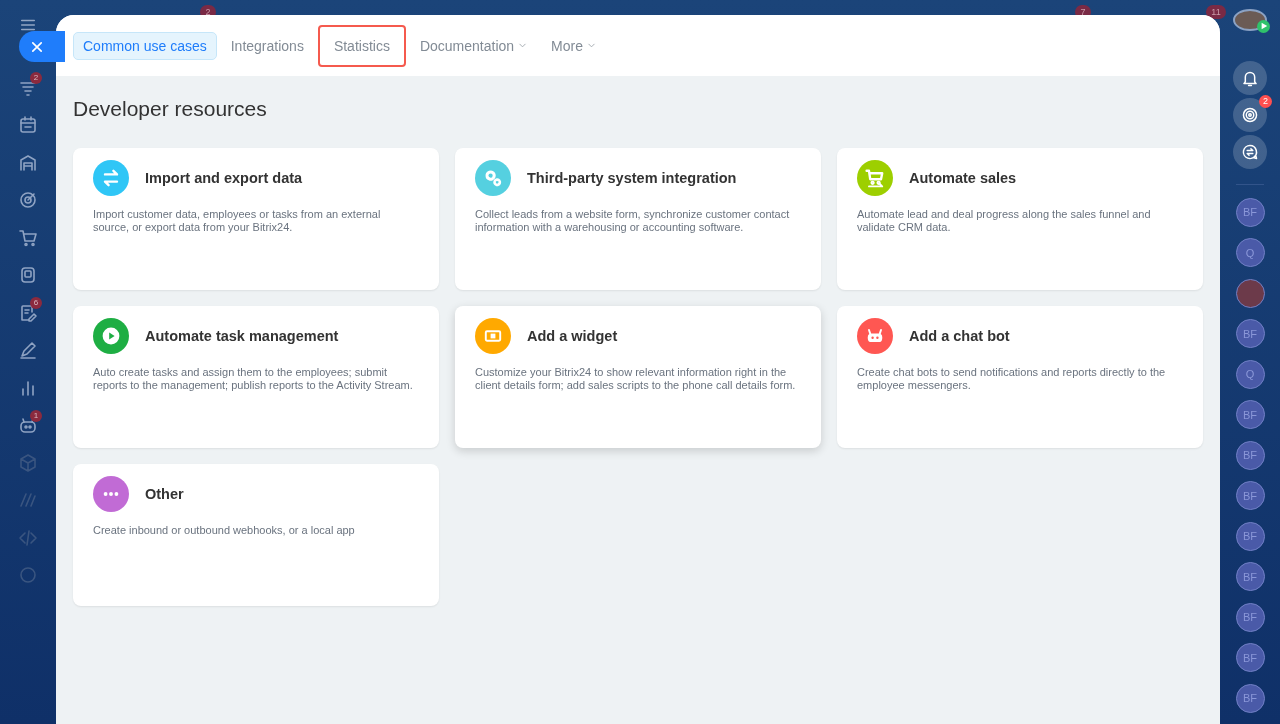 The width and height of the screenshot is (1280, 724). What do you see at coordinates (28, 312) in the screenshot?
I see `document-edit-icon` at bounding box center [28, 312].